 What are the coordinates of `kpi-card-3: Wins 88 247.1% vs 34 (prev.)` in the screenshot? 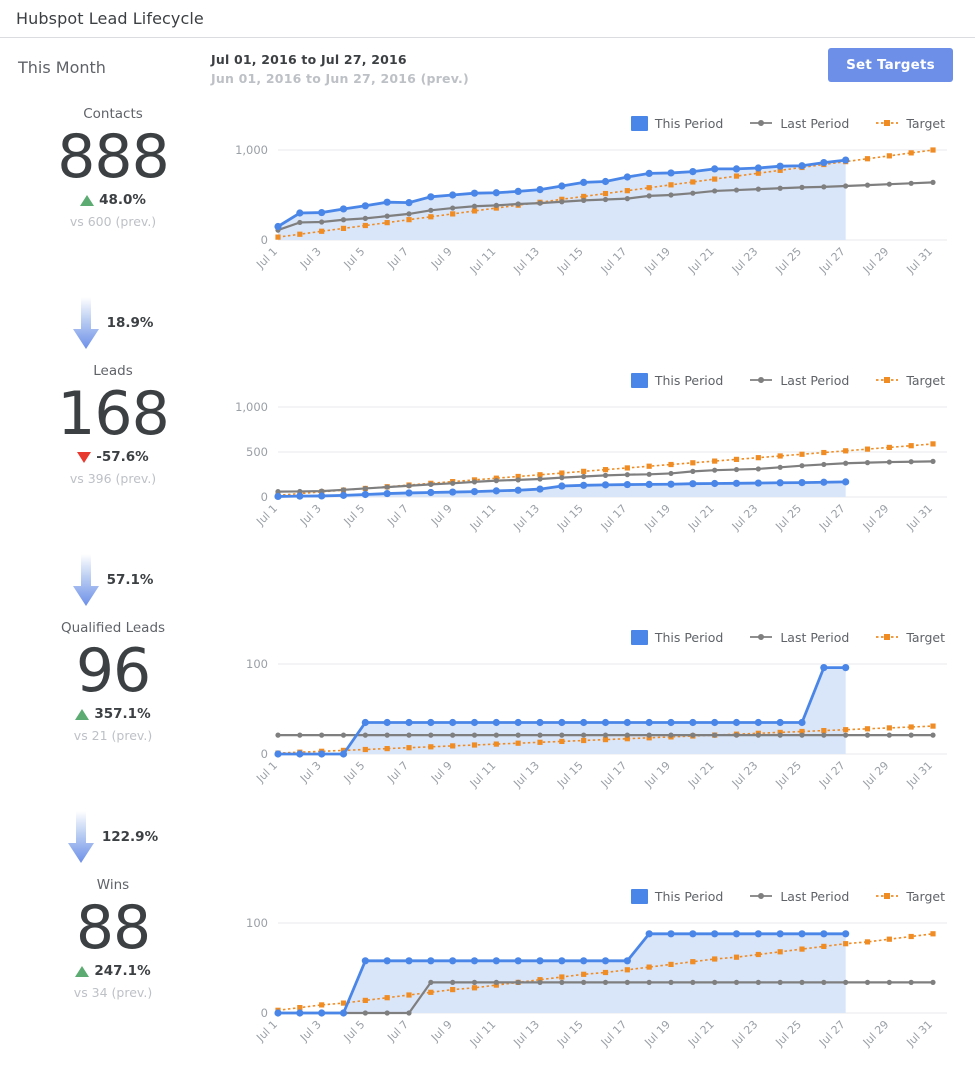 It's located at (113, 935).